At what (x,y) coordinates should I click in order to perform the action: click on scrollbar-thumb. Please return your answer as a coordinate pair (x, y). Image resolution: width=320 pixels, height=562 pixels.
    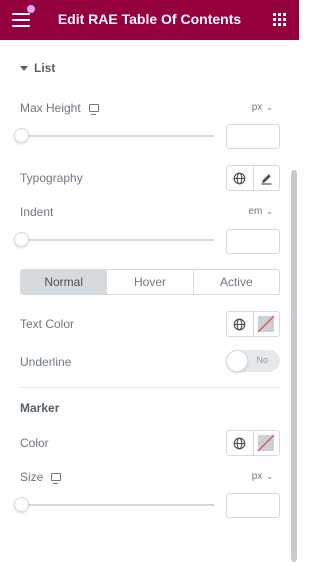
    Looking at the image, I should click on (294, 366).